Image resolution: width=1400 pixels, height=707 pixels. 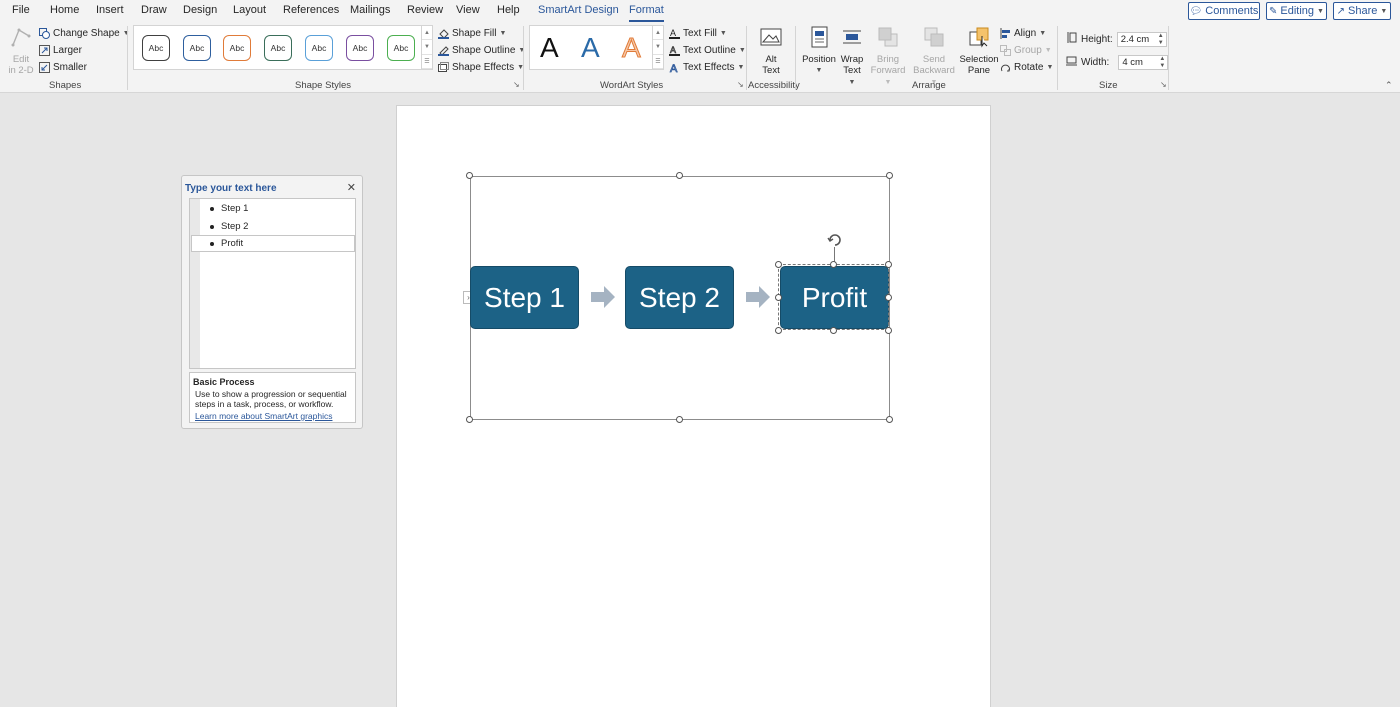 What do you see at coordinates (1095, 62) in the screenshot?
I see `width-label: Width:` at bounding box center [1095, 62].